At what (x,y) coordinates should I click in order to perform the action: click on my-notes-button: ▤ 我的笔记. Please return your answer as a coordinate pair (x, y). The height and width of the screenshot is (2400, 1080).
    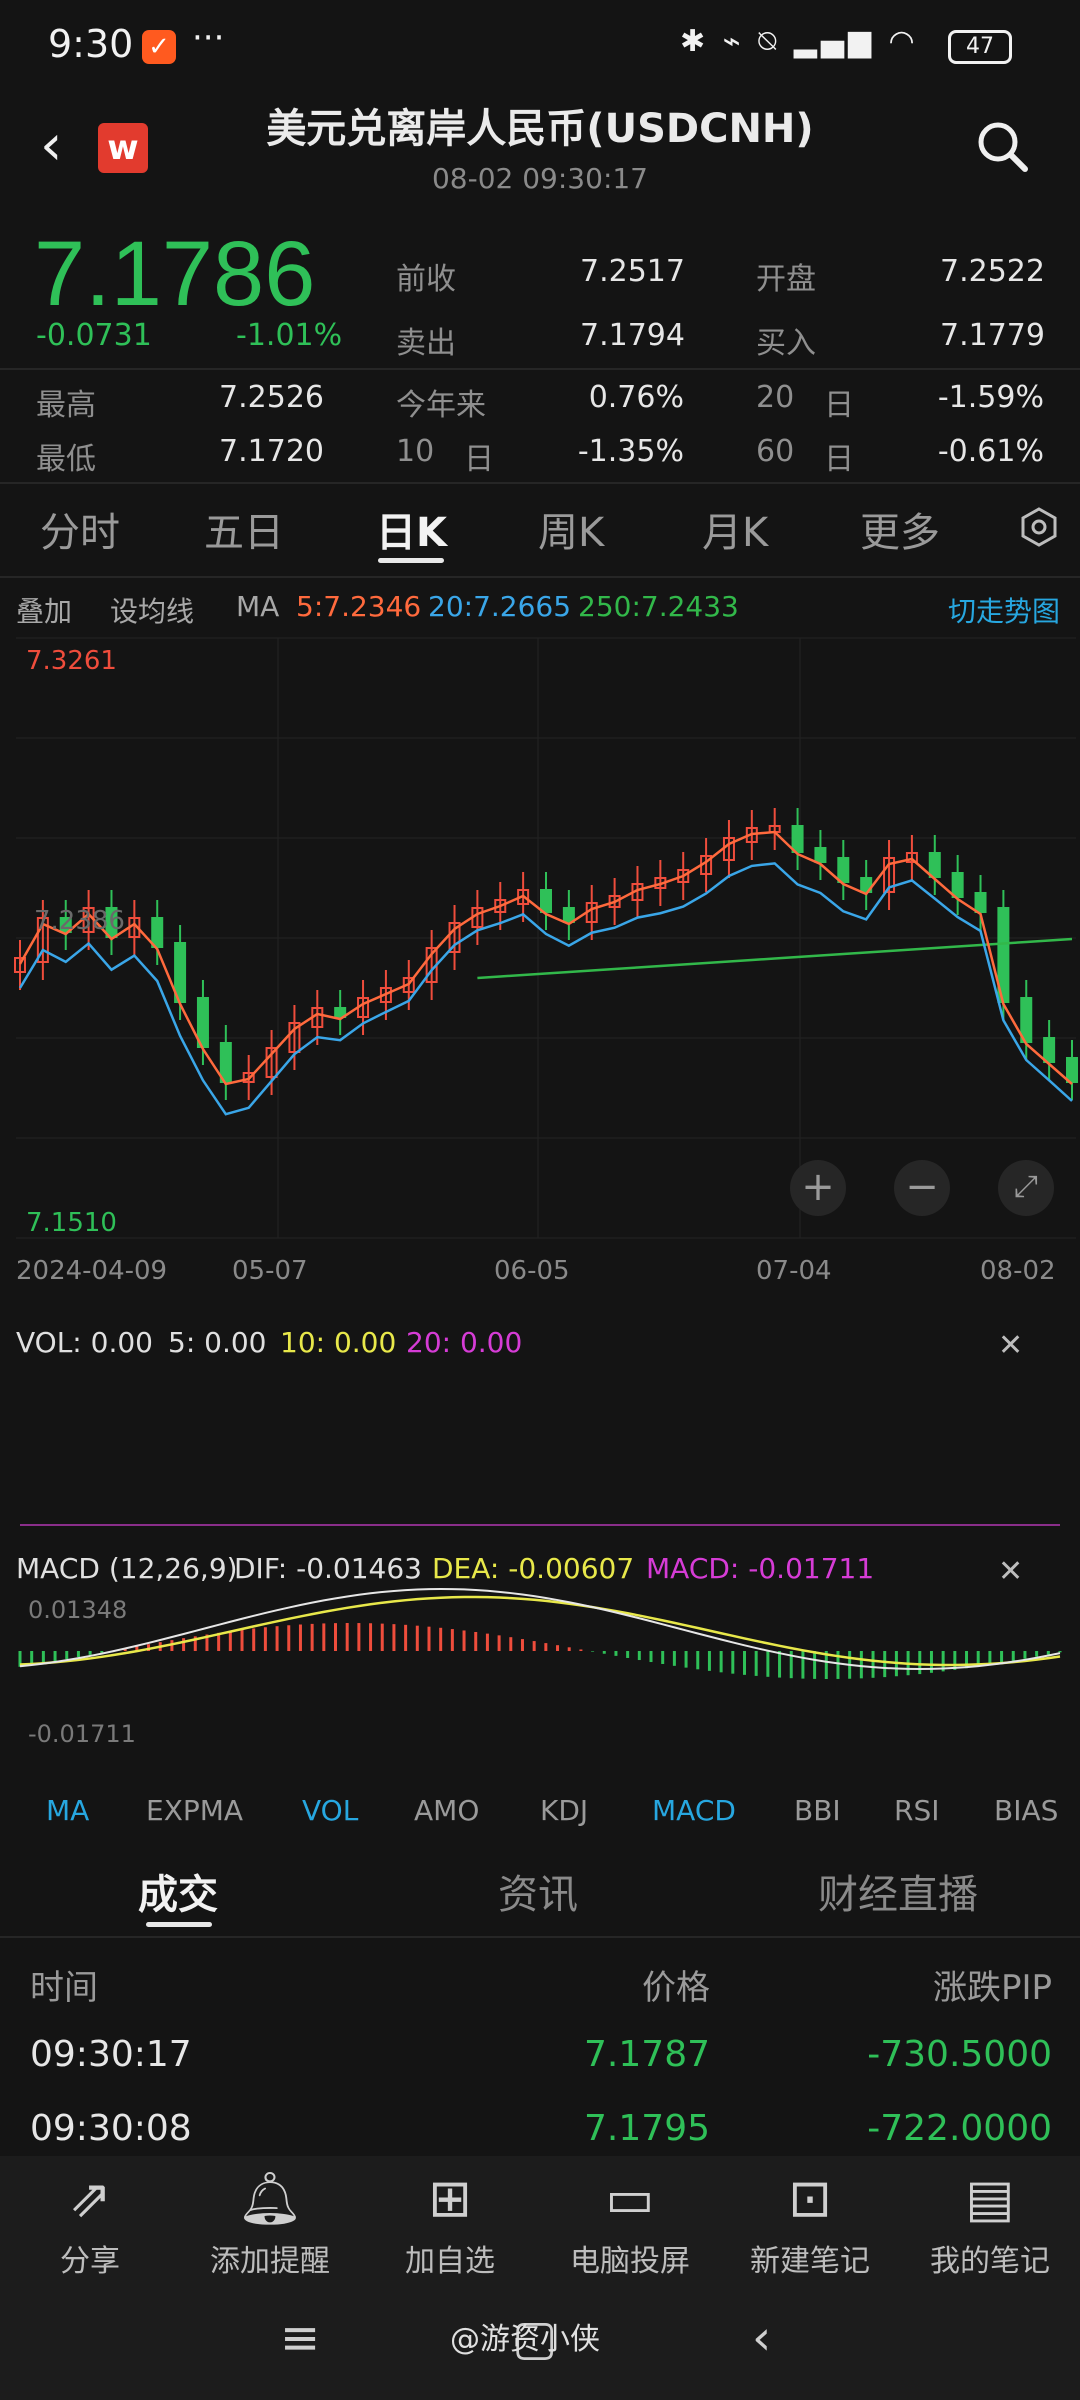
    Looking at the image, I should click on (990, 2222).